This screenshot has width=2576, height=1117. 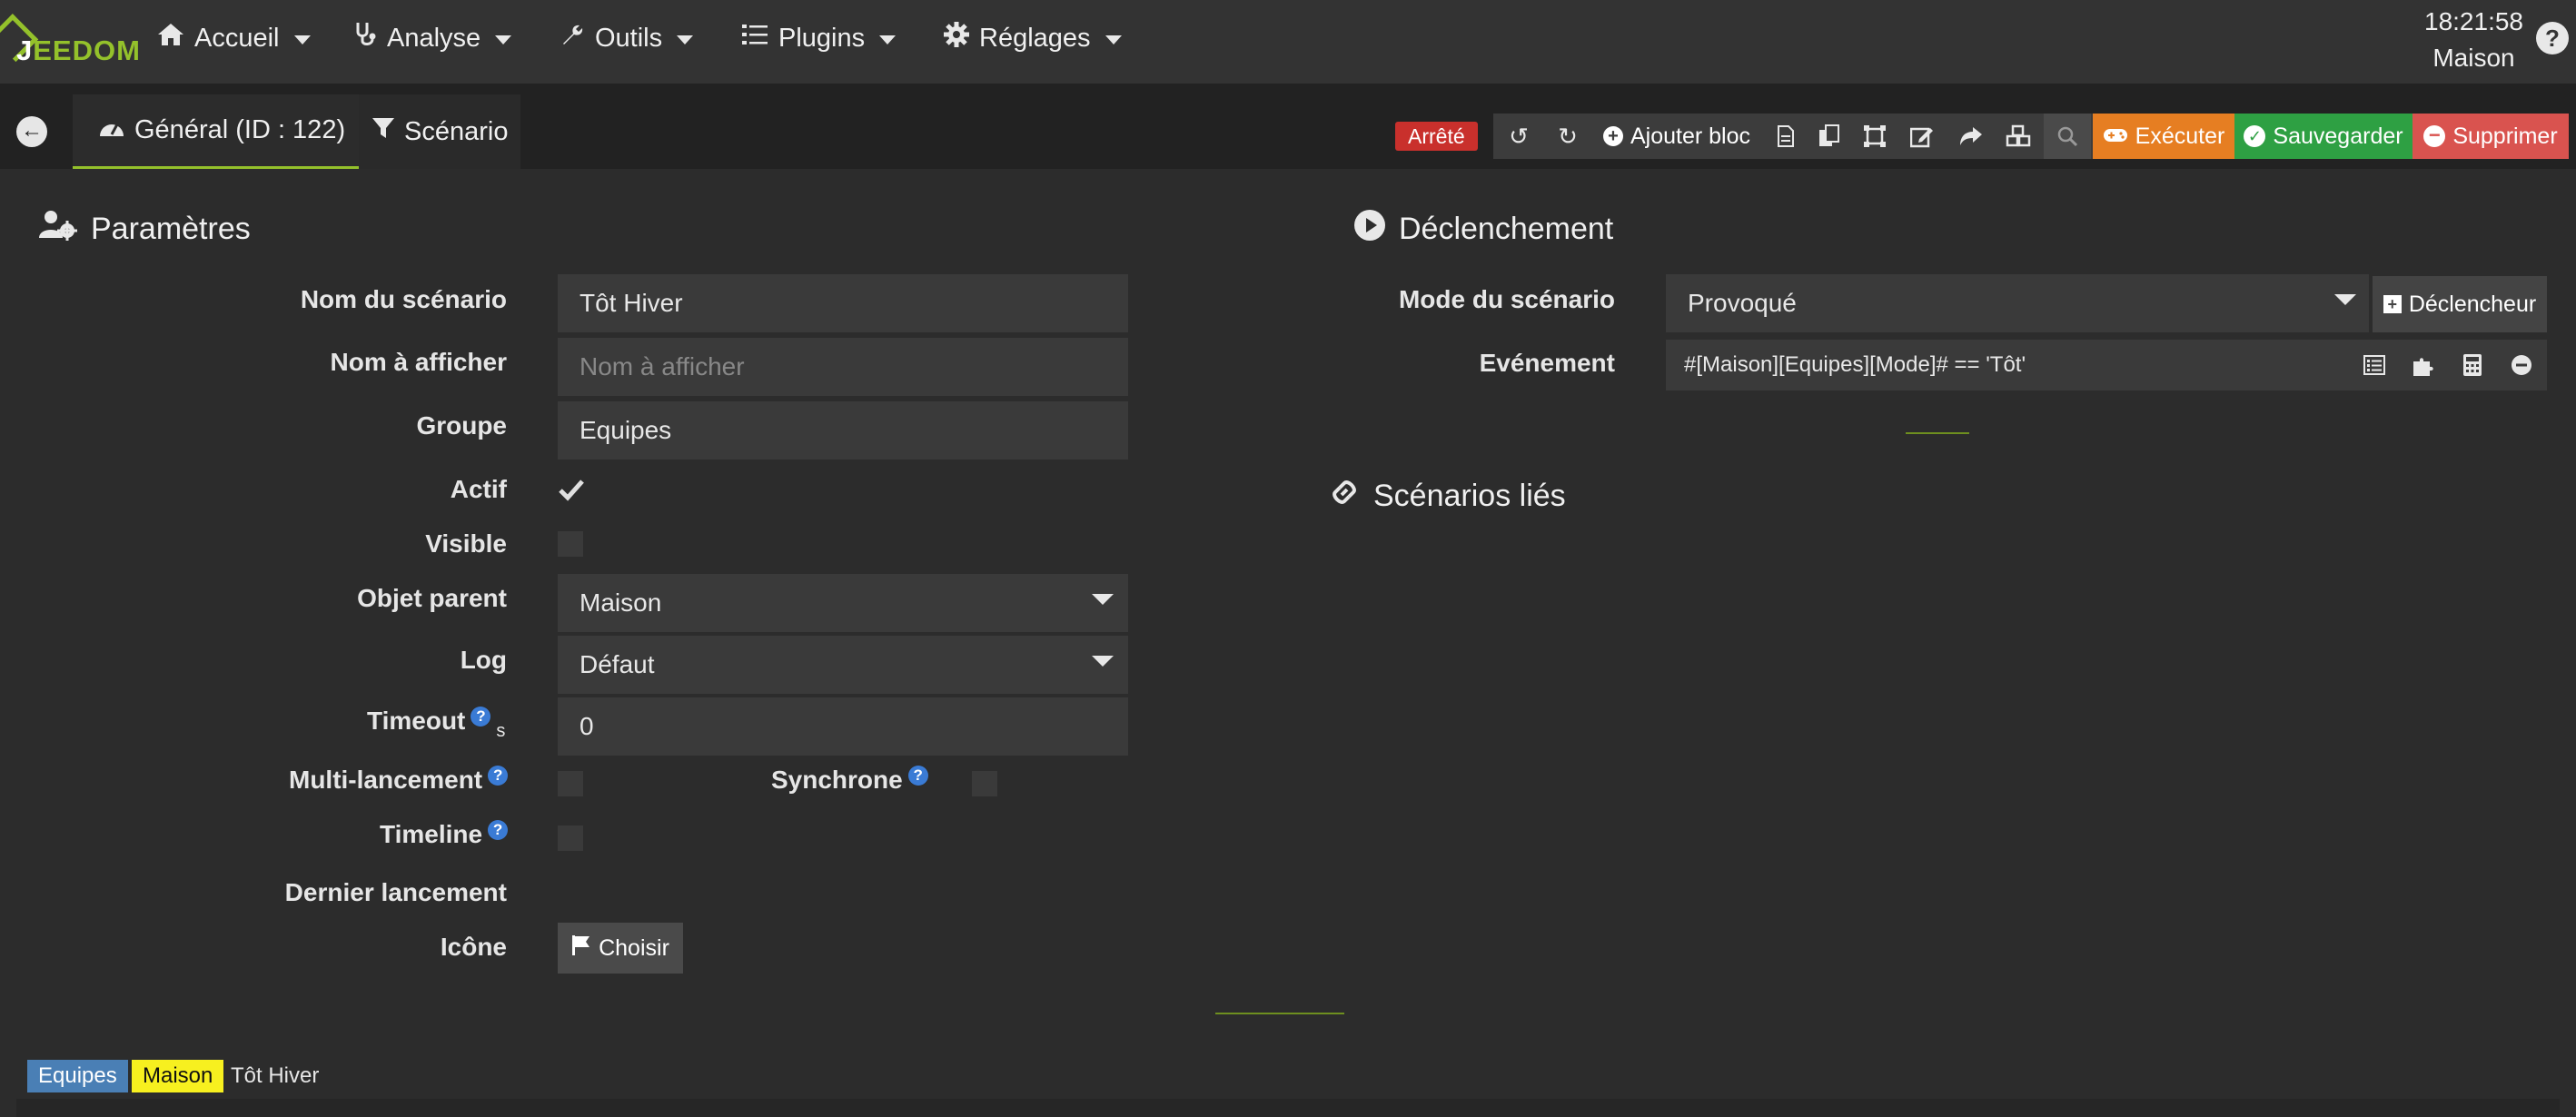 I want to click on display-name-input: Nom à afficher, so click(x=843, y=367).